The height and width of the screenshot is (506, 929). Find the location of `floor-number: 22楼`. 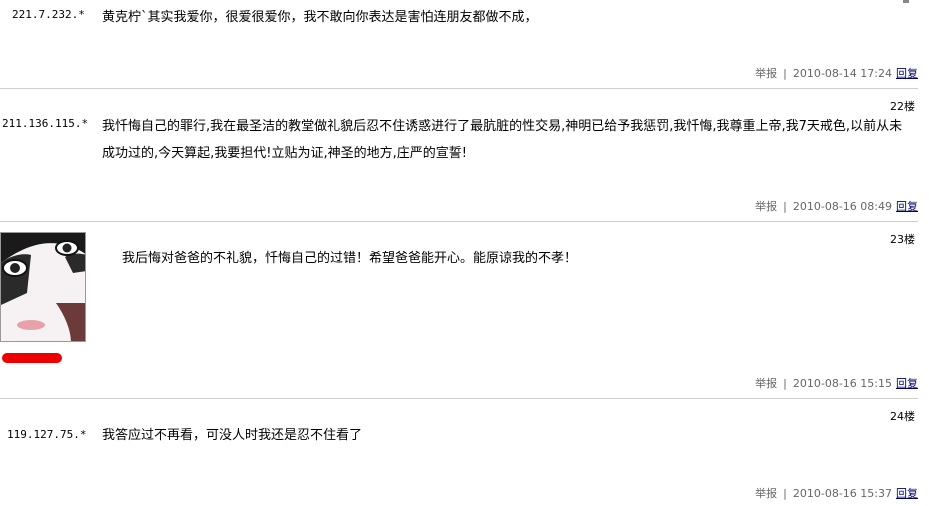

floor-number: 22楼 is located at coordinates (902, 106).